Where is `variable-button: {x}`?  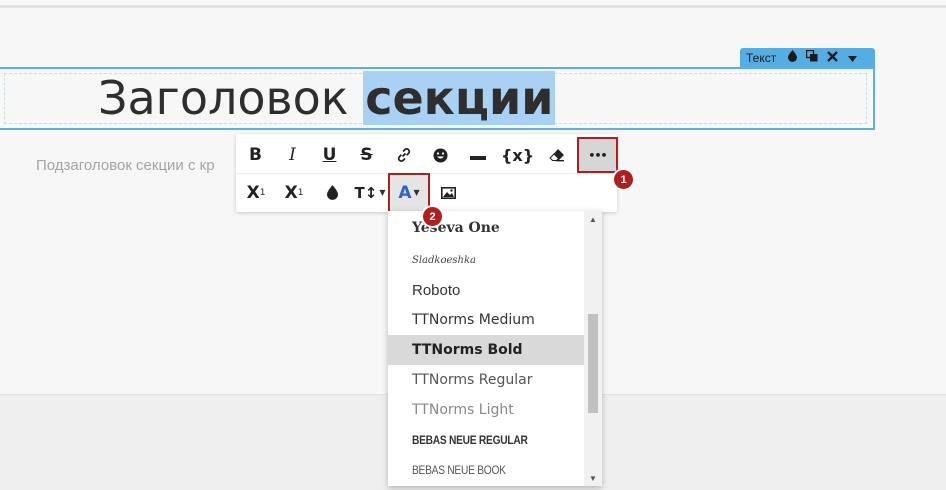
variable-button: {x} is located at coordinates (517, 155).